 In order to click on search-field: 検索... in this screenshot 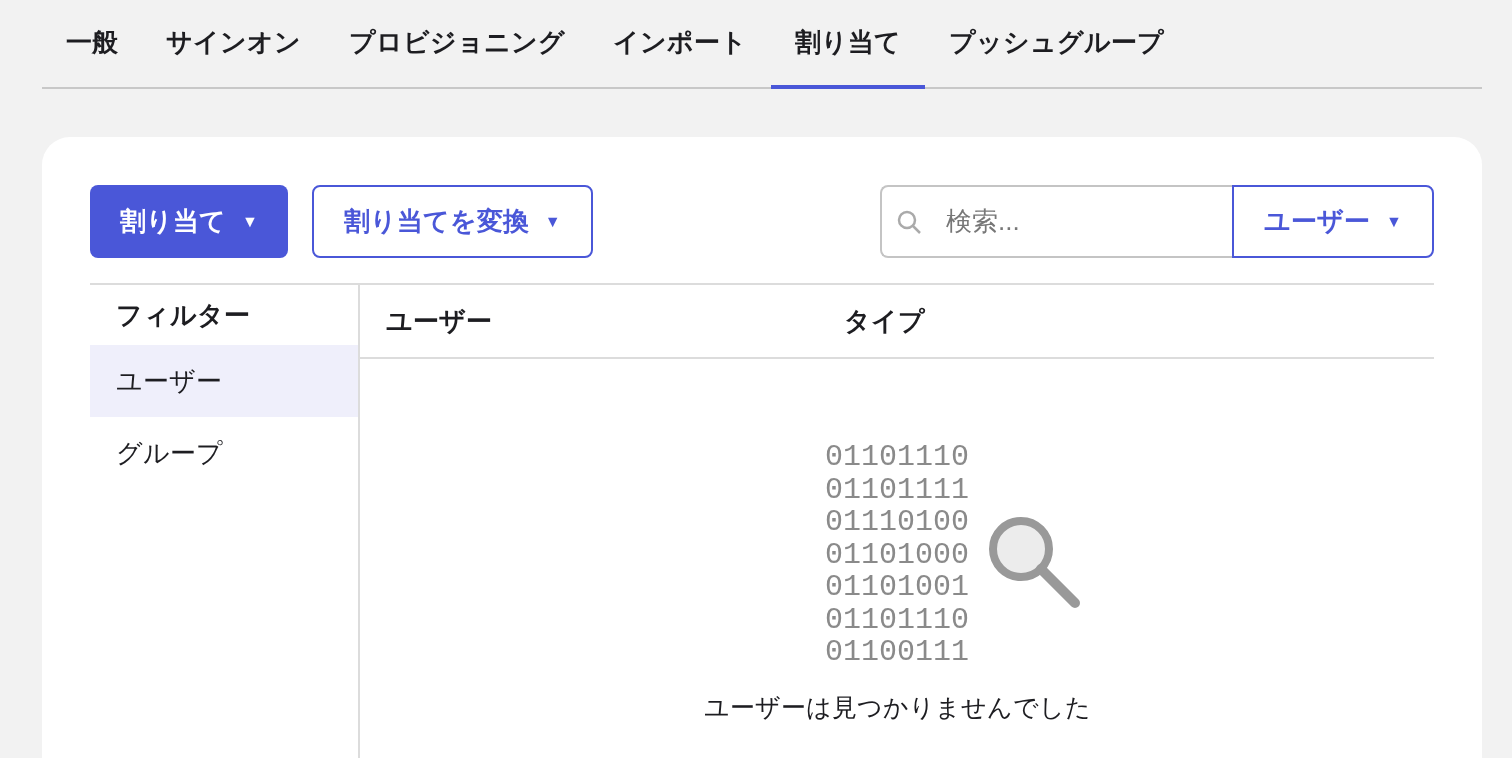, I will do `click(1056, 221)`.